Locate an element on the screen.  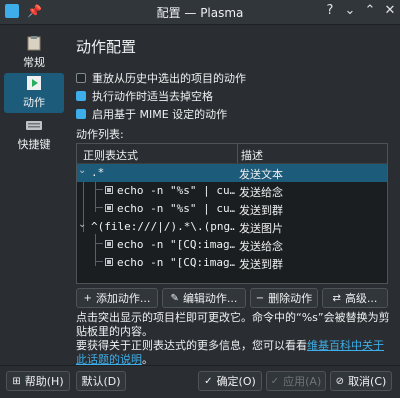
sidebar-item-shortcuts: 快捷键 is located at coordinates (34, 135).